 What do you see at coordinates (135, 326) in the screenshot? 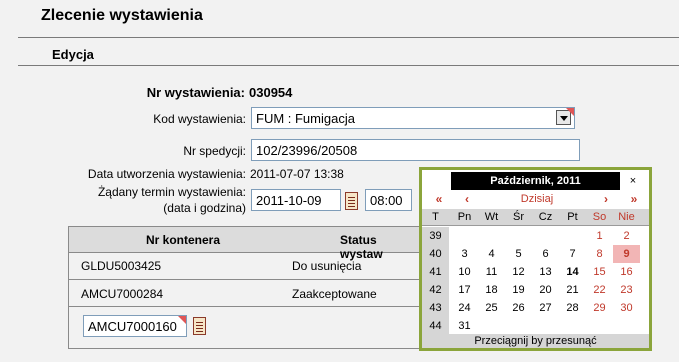
I see `new-container-input: AMCU7000160` at bounding box center [135, 326].